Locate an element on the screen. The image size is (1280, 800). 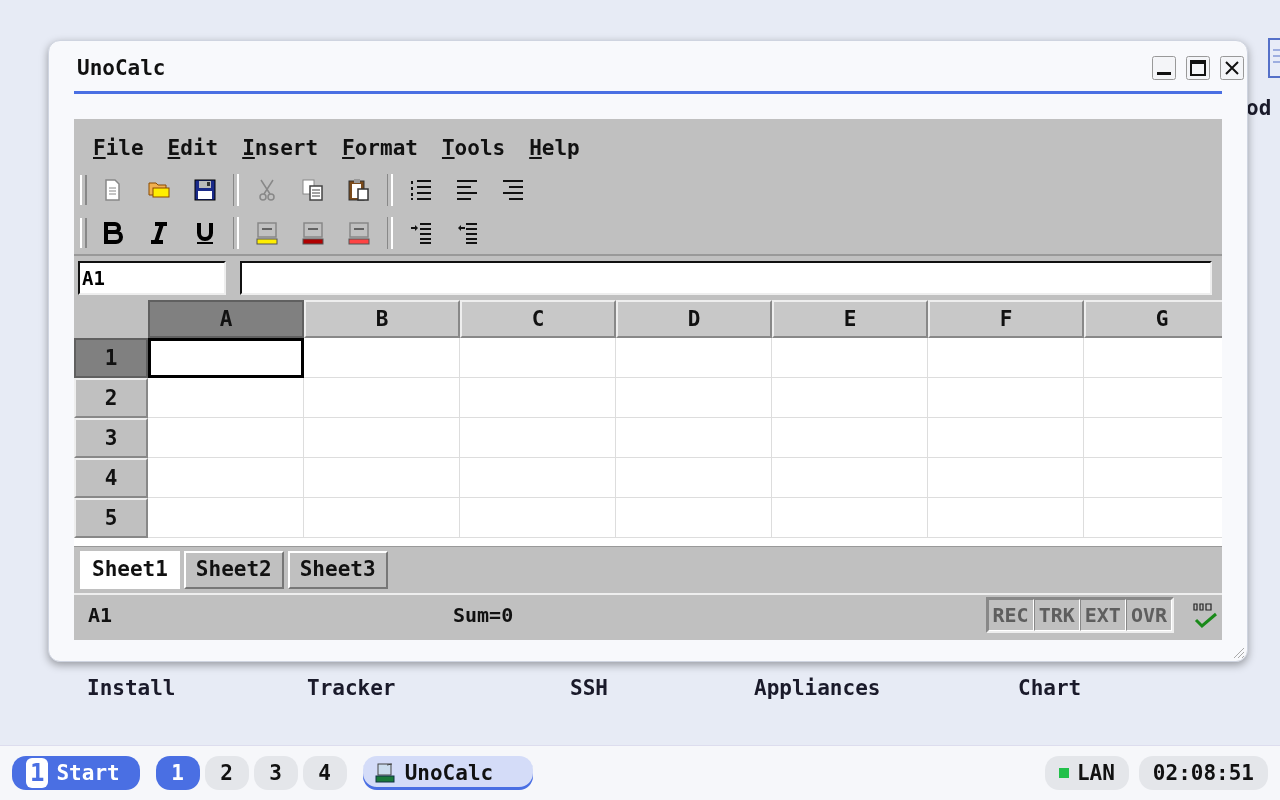
taskbar-task: UnoCalc is located at coordinates (448, 773).